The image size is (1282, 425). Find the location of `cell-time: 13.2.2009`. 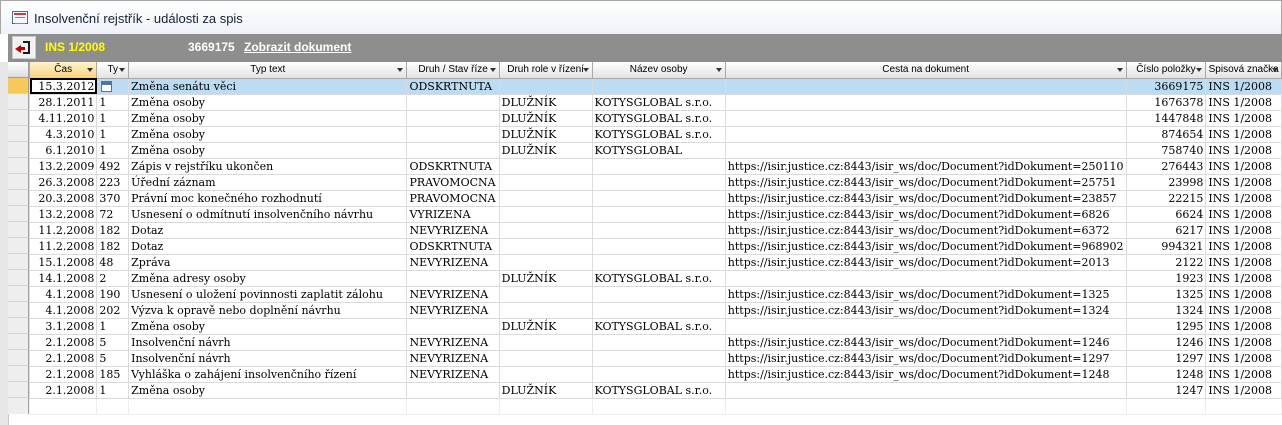

cell-time: 13.2.2009 is located at coordinates (63, 166).